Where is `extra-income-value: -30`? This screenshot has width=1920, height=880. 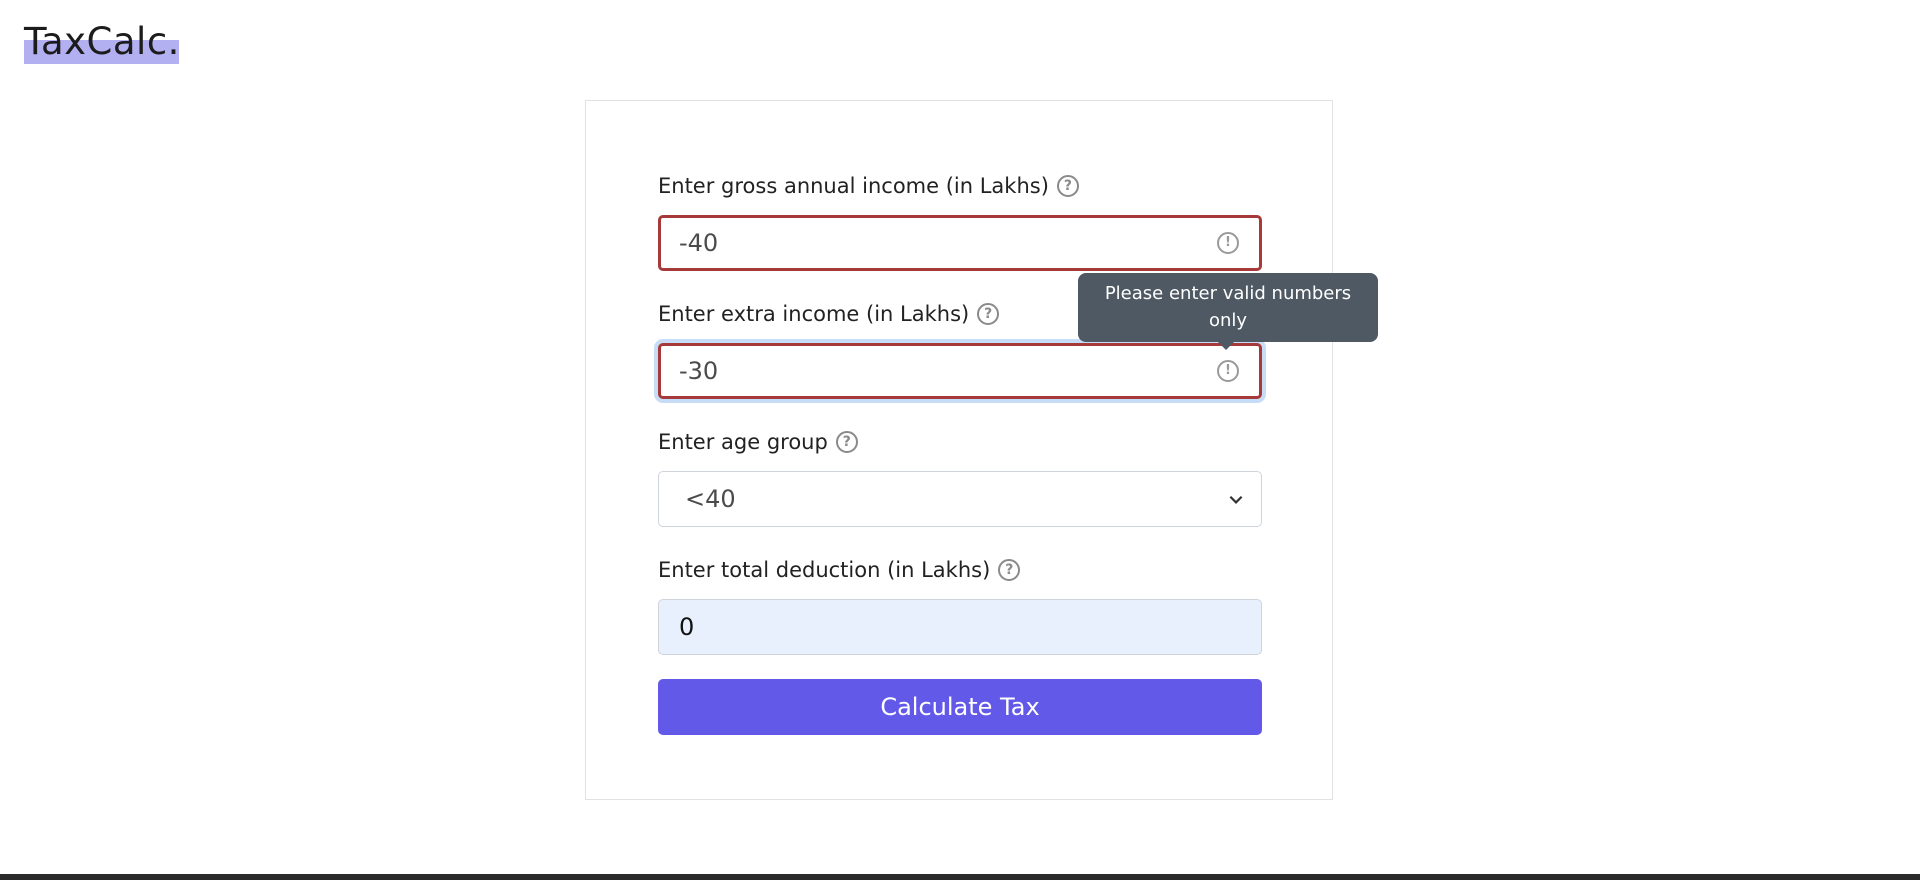 extra-income-value: -30 is located at coordinates (699, 371).